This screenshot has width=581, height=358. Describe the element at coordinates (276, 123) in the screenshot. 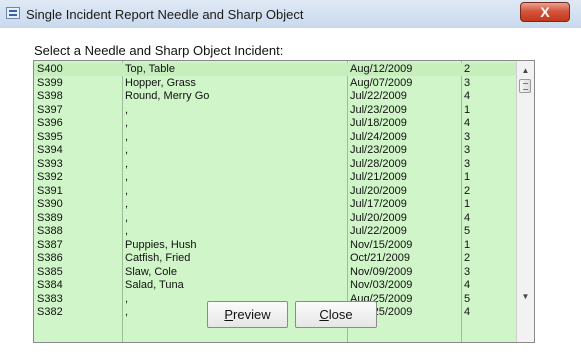

I see `list-row: S396, Jul/18/2009 4` at that location.